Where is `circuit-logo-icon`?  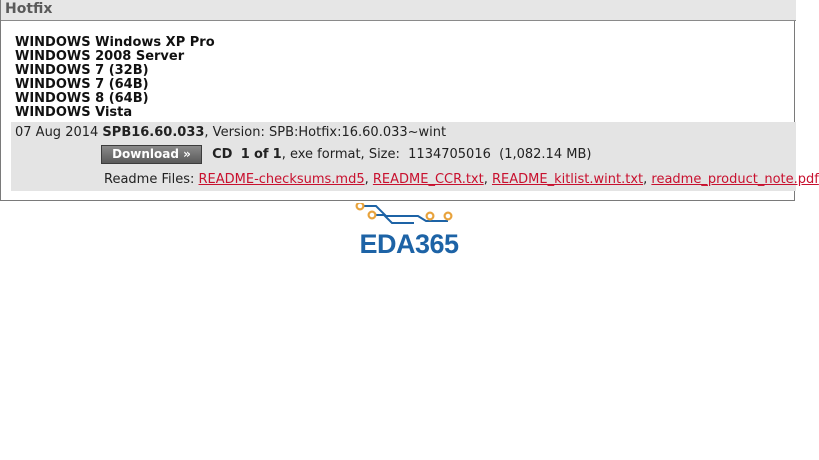
circuit-logo-icon is located at coordinates (404, 212).